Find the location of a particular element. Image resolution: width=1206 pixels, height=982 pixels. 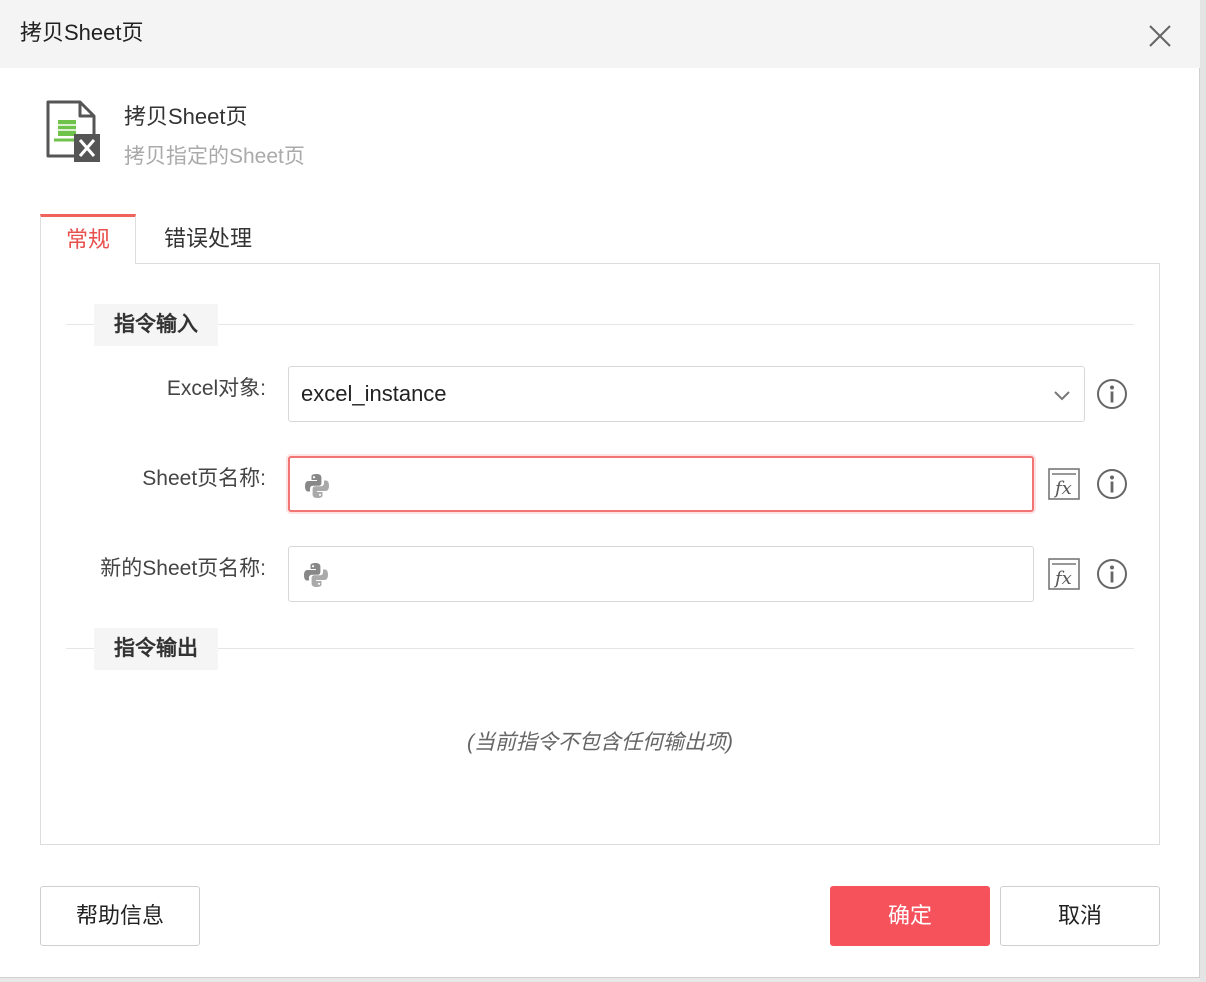

sheet-name-label: Sheet页名称: is located at coordinates (204, 478).